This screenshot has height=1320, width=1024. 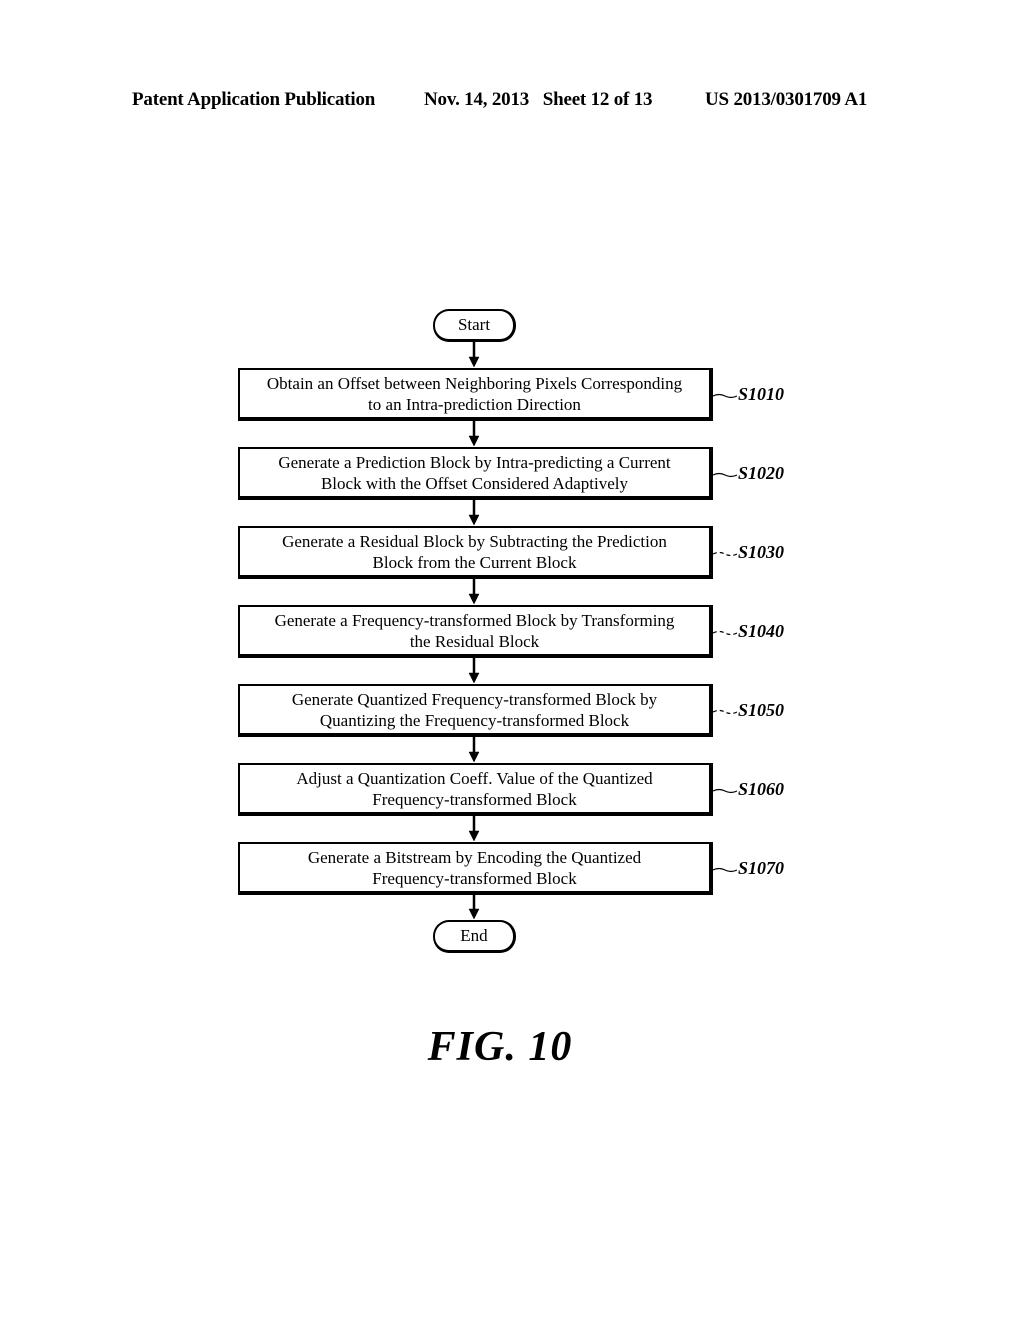 What do you see at coordinates (474, 936) in the screenshot?
I see `end-terminal: End` at bounding box center [474, 936].